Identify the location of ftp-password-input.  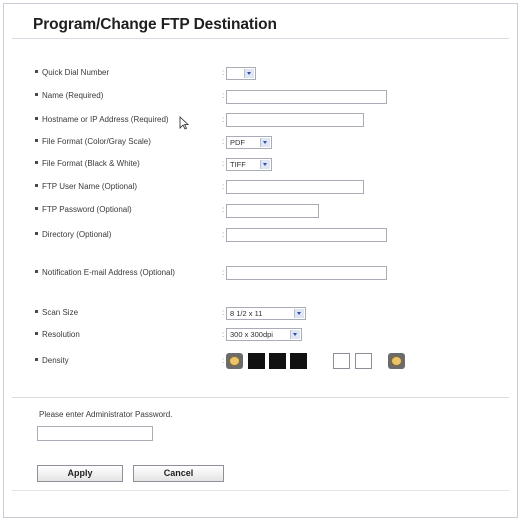
(272, 211).